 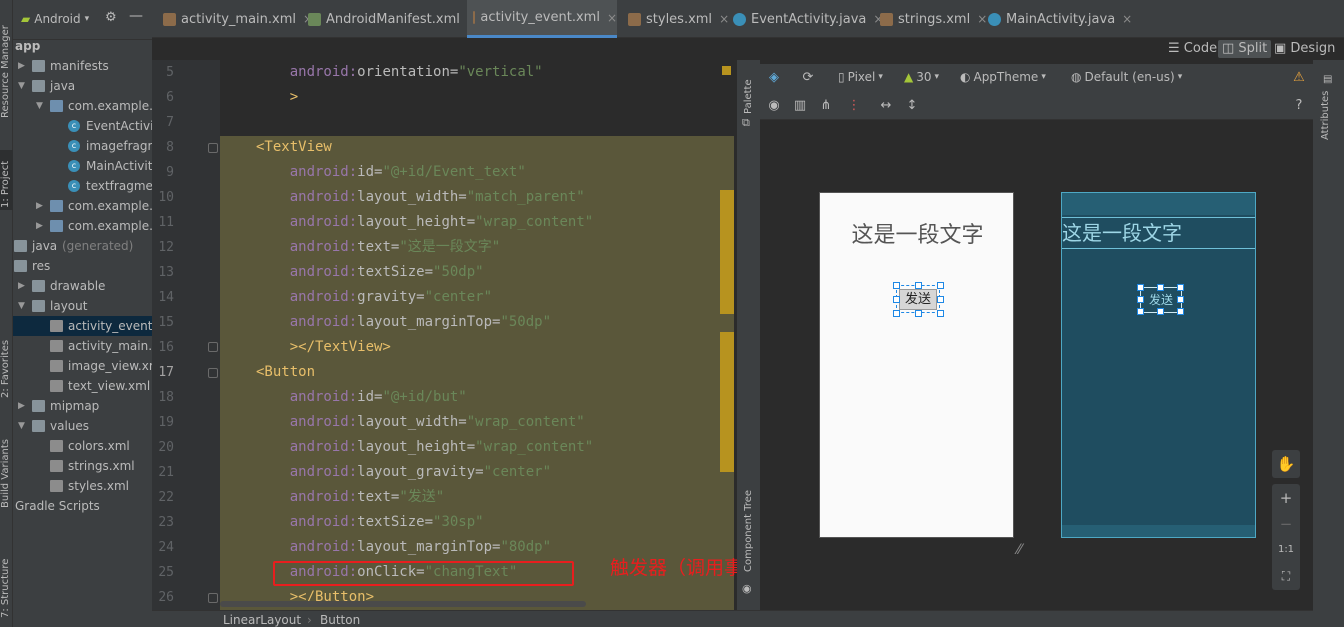 What do you see at coordinates (443, 472) in the screenshot?
I see `code-line: 21 android:layout_gravity="center"` at bounding box center [443, 472].